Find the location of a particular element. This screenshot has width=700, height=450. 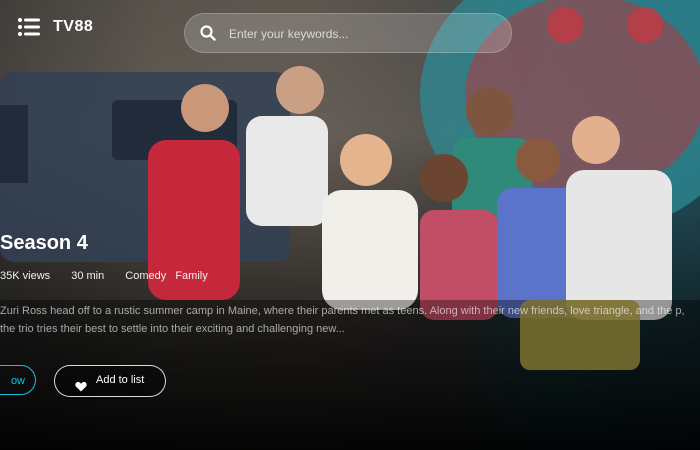

add-to-list-button: Add to list is located at coordinates (110, 381).